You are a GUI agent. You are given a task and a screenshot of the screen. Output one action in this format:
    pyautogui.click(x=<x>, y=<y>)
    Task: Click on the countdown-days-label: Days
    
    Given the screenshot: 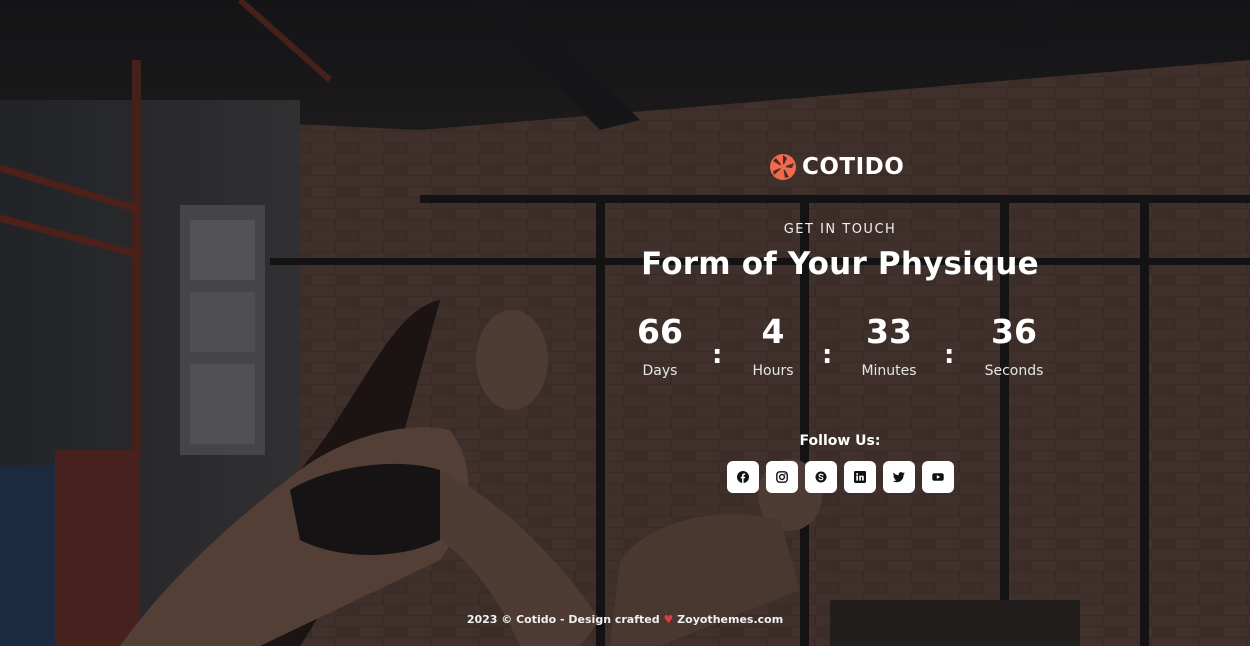 What is the action you would take?
    pyautogui.click(x=660, y=371)
    